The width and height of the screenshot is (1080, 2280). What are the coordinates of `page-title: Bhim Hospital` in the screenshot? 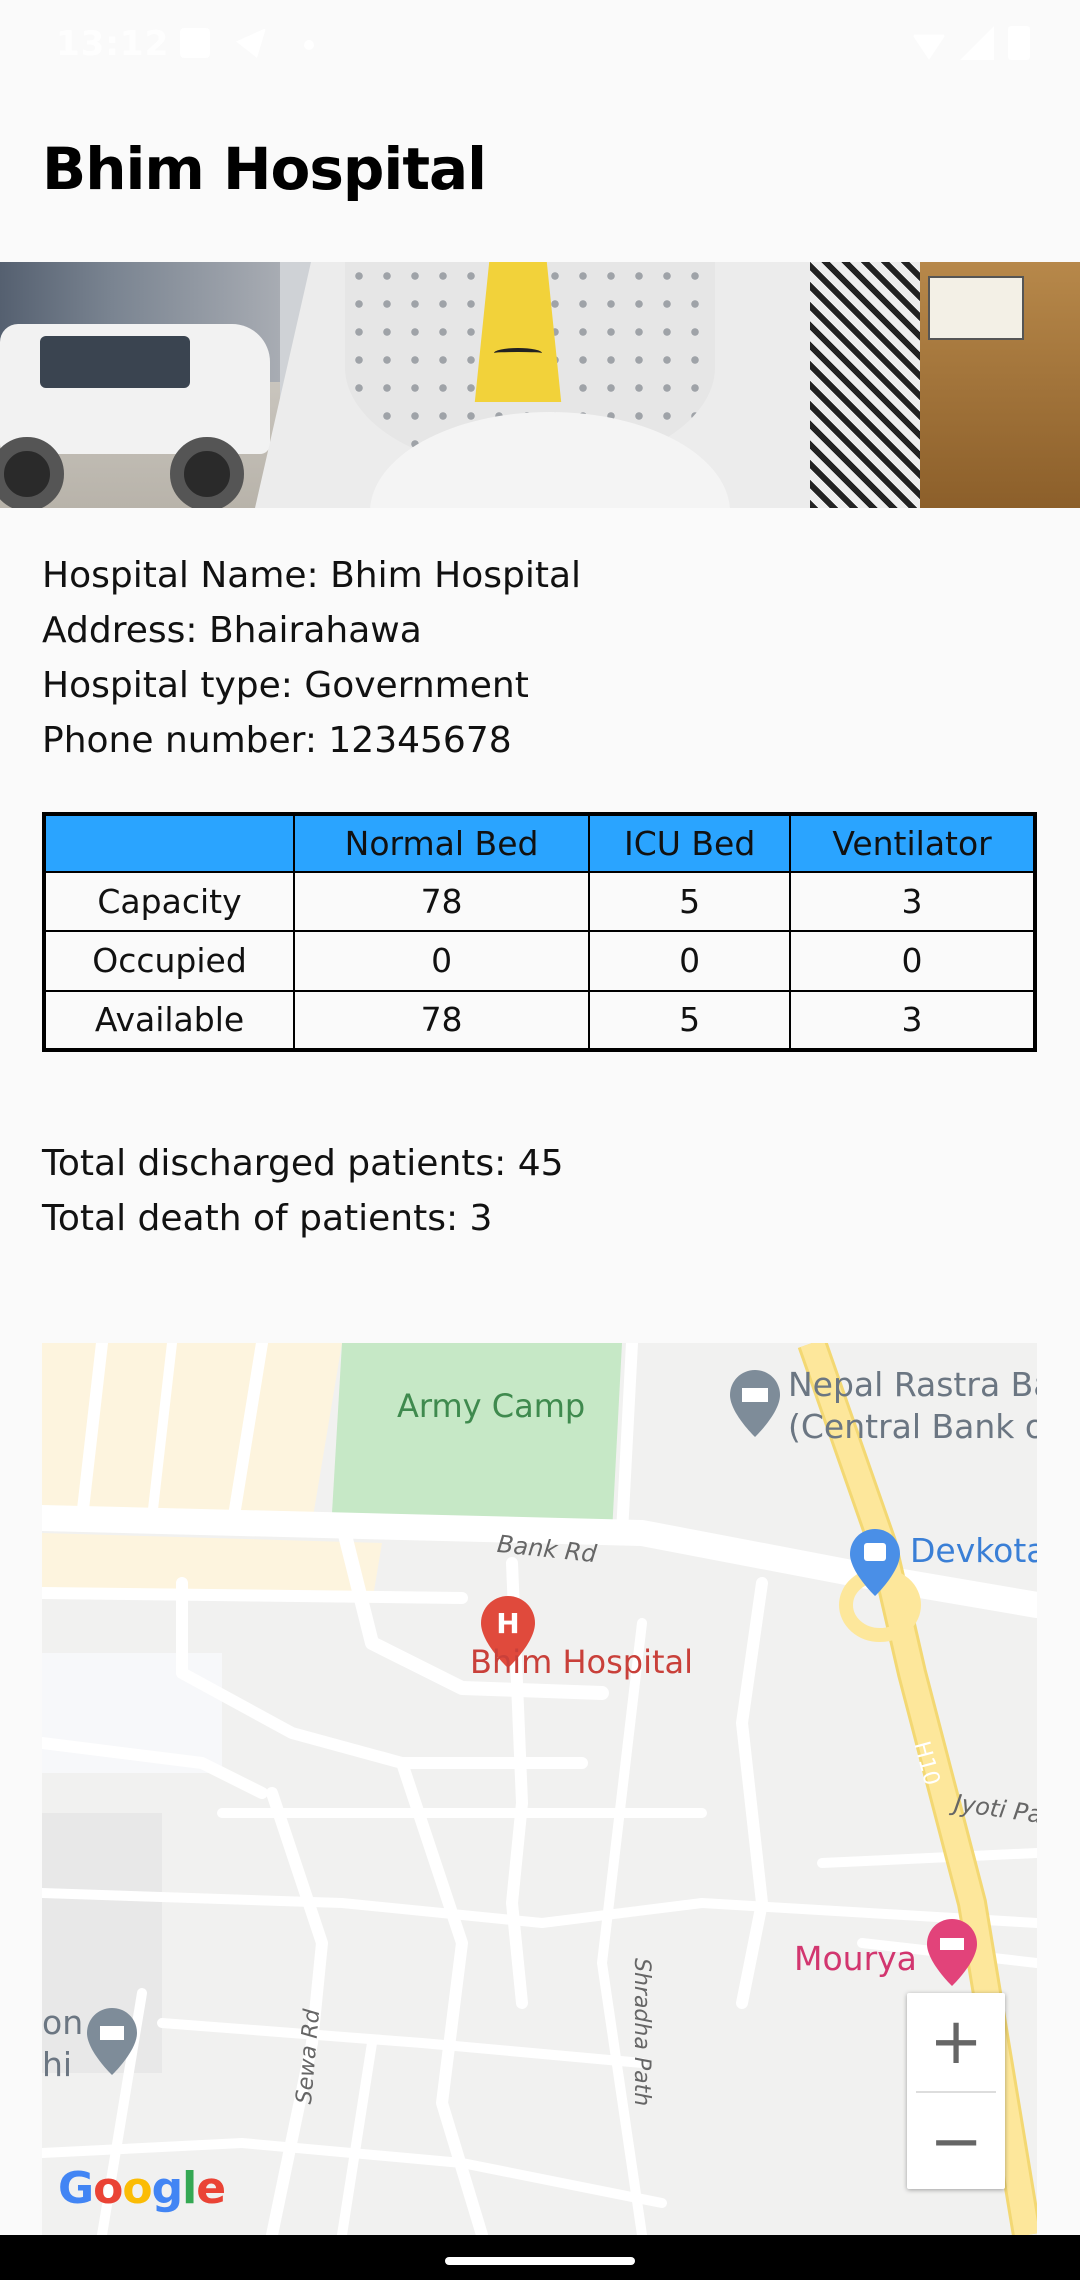 It's located at (264, 169).